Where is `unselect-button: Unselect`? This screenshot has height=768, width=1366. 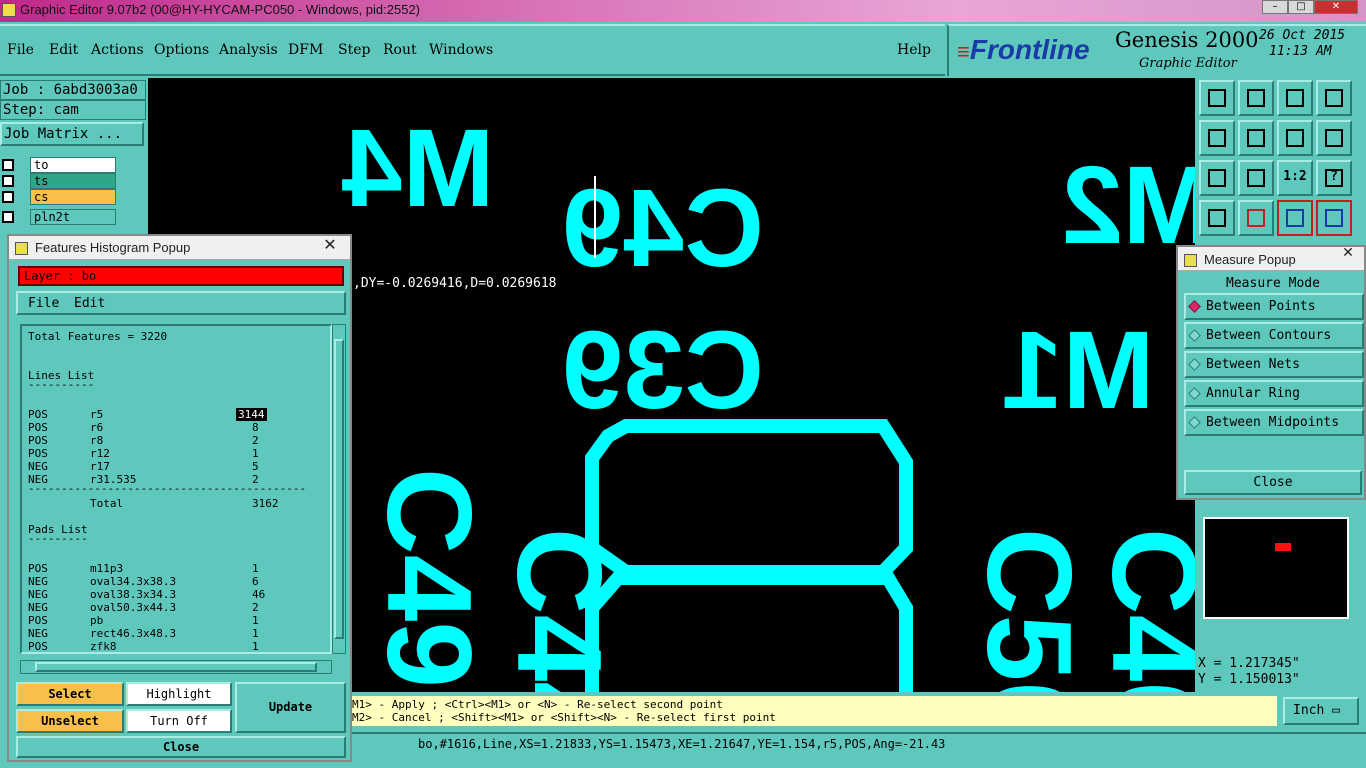 unselect-button: Unselect is located at coordinates (70, 721).